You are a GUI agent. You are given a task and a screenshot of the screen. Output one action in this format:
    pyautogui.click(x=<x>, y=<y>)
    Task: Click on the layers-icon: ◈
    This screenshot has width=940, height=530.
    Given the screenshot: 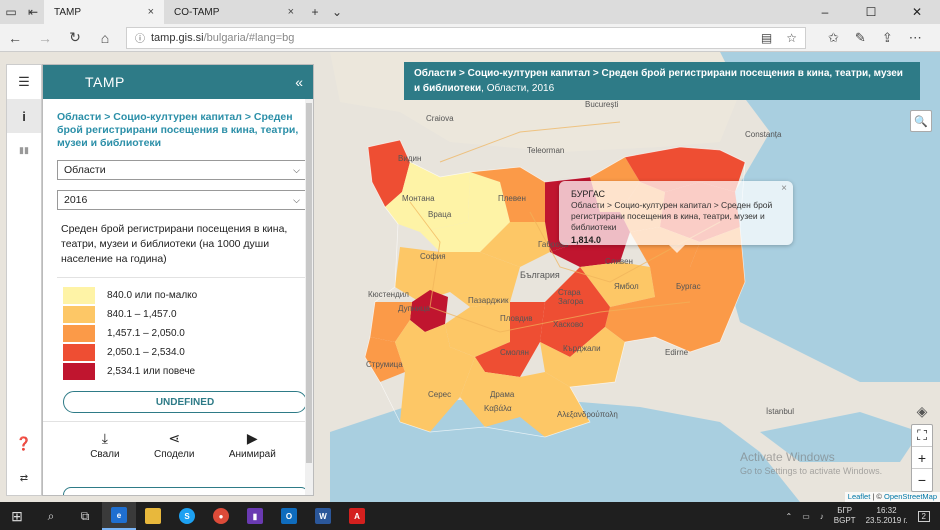 What is the action you would take?
    pyautogui.click(x=922, y=411)
    